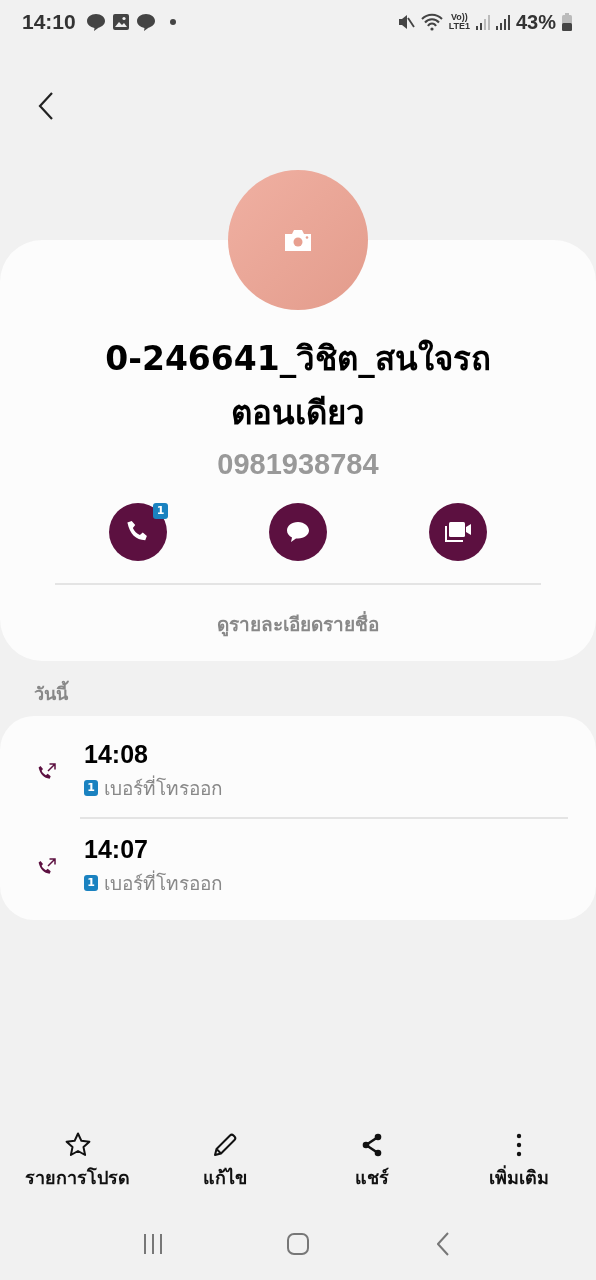  What do you see at coordinates (224, 1161) in the screenshot?
I see `edit-button: แก้ไข` at bounding box center [224, 1161].